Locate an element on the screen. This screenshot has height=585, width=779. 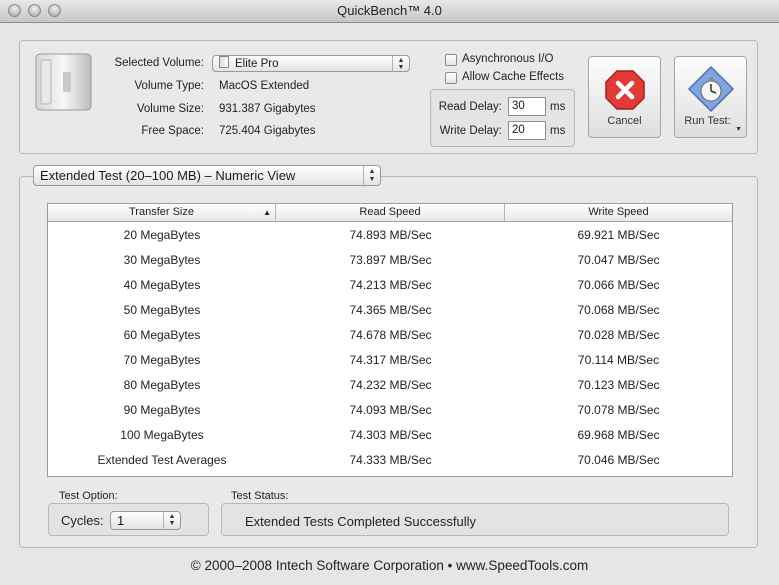
volume-size-label: Volume Size: is located at coordinates (170, 109).